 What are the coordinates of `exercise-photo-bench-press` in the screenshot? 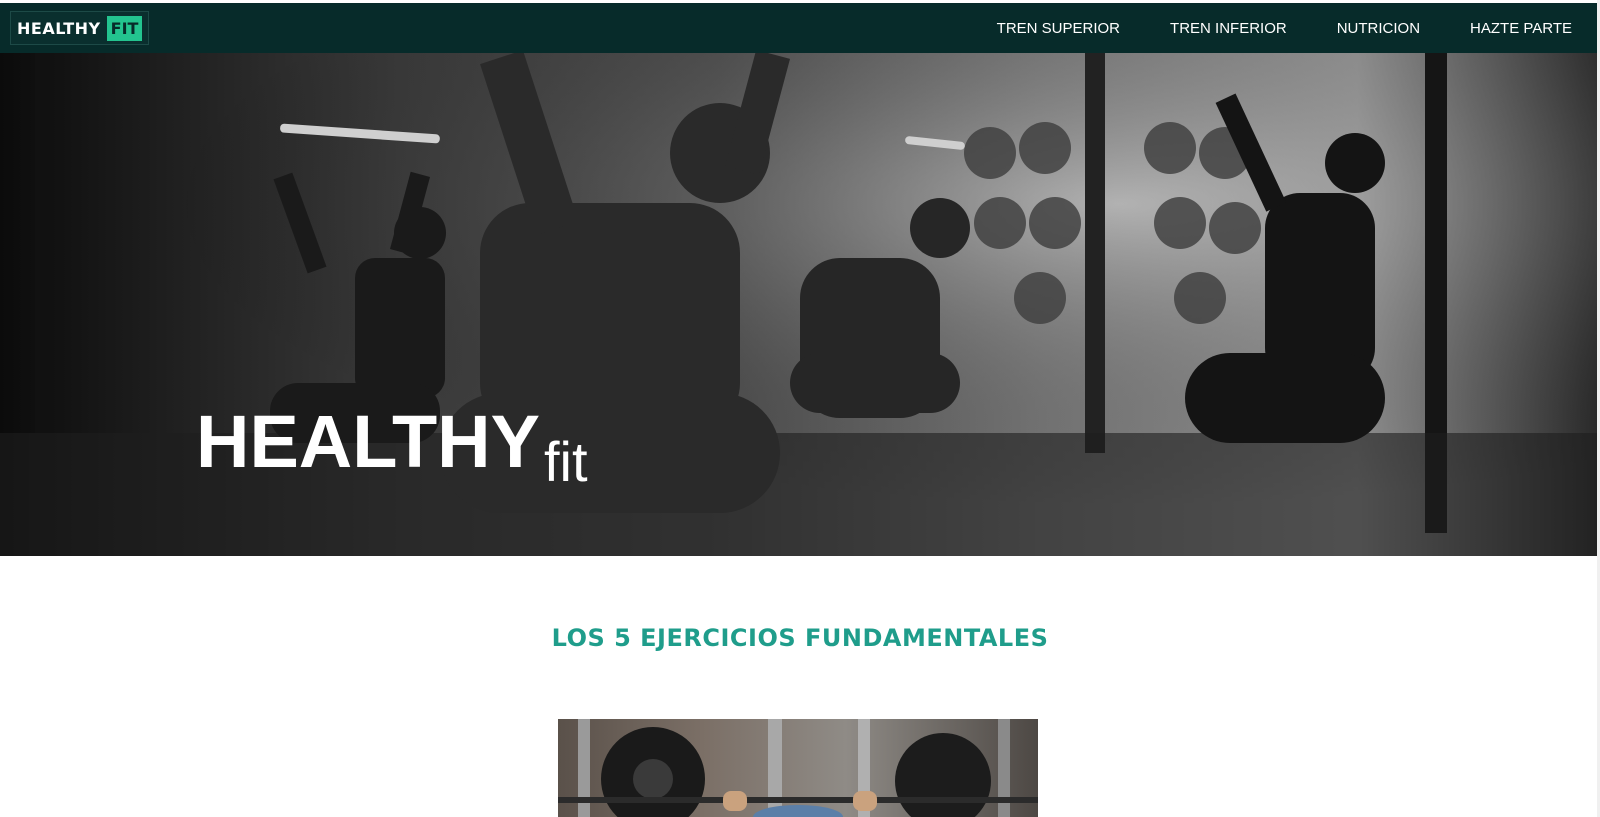 It's located at (798, 768).